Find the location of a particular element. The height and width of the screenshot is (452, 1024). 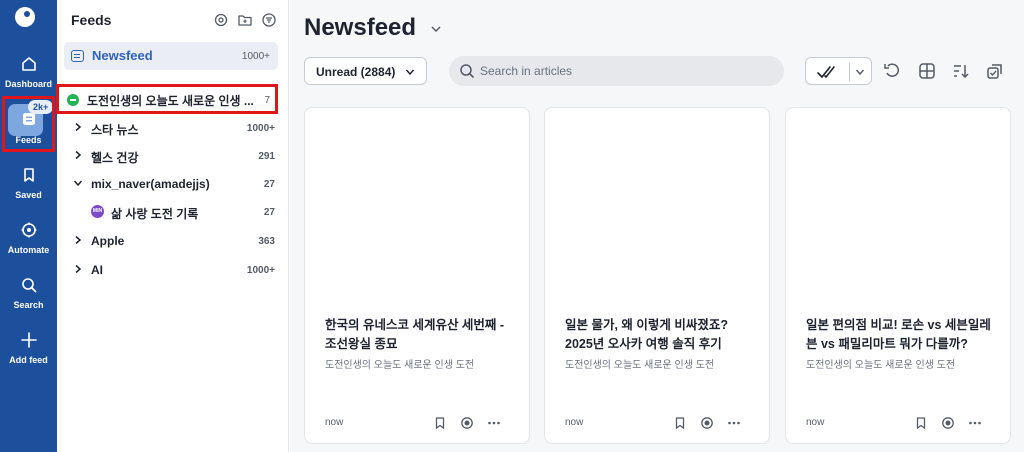

feeds-highlight-box is located at coordinates (28, 124).